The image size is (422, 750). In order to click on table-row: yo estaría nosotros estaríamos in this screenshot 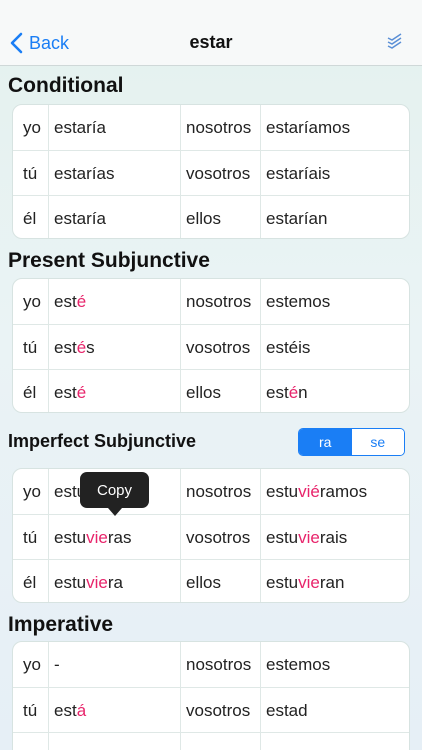, I will do `click(211, 127)`.